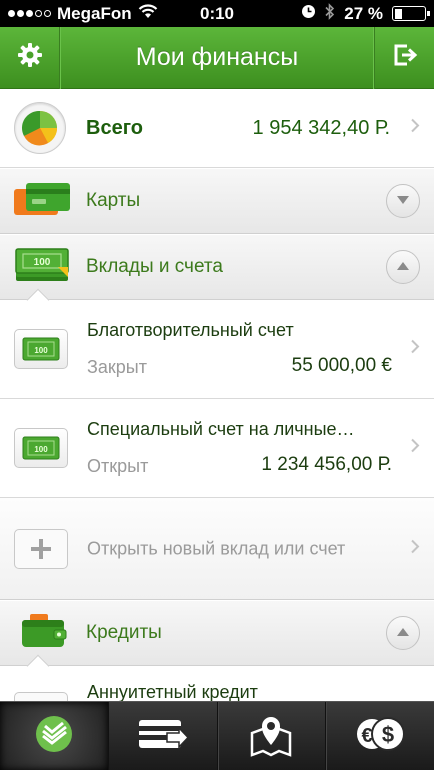  I want to click on total-label: Всего, so click(114, 127).